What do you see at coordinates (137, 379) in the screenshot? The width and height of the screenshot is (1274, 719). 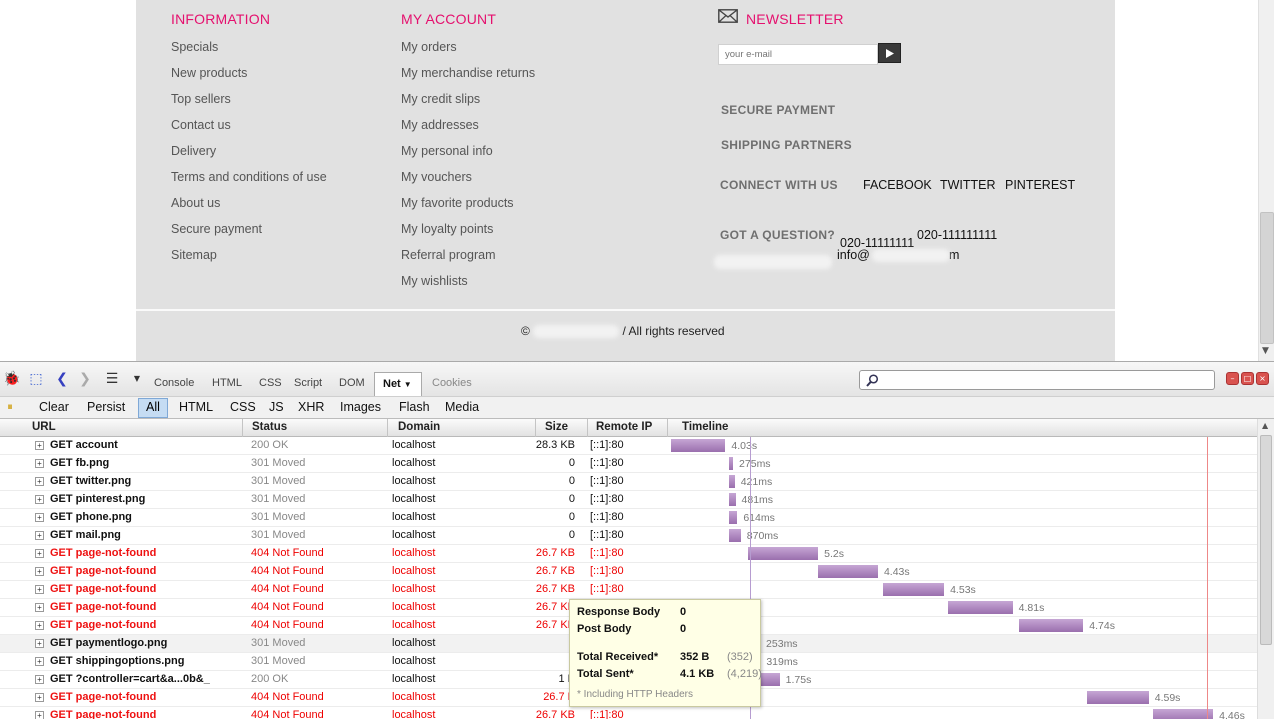 I see `dropdown-arrow-icon: ▼` at bounding box center [137, 379].